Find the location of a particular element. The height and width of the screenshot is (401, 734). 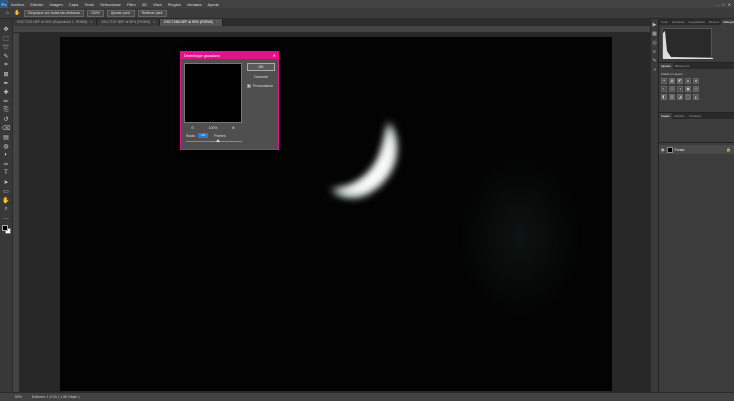

adjustment-icon: ☀ is located at coordinates (664, 81).